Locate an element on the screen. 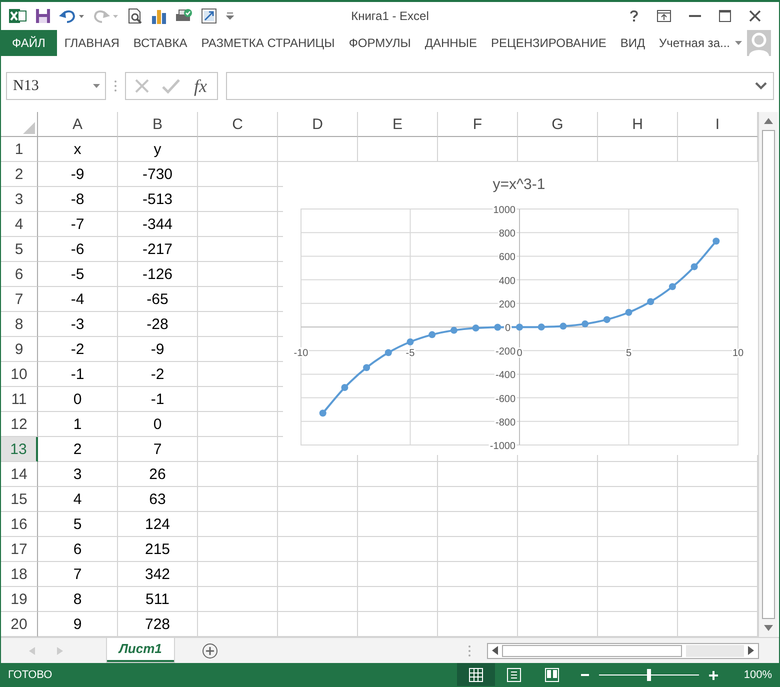 This screenshot has height=687, width=780. horizontal-scrollbar is located at coordinates (623, 650).